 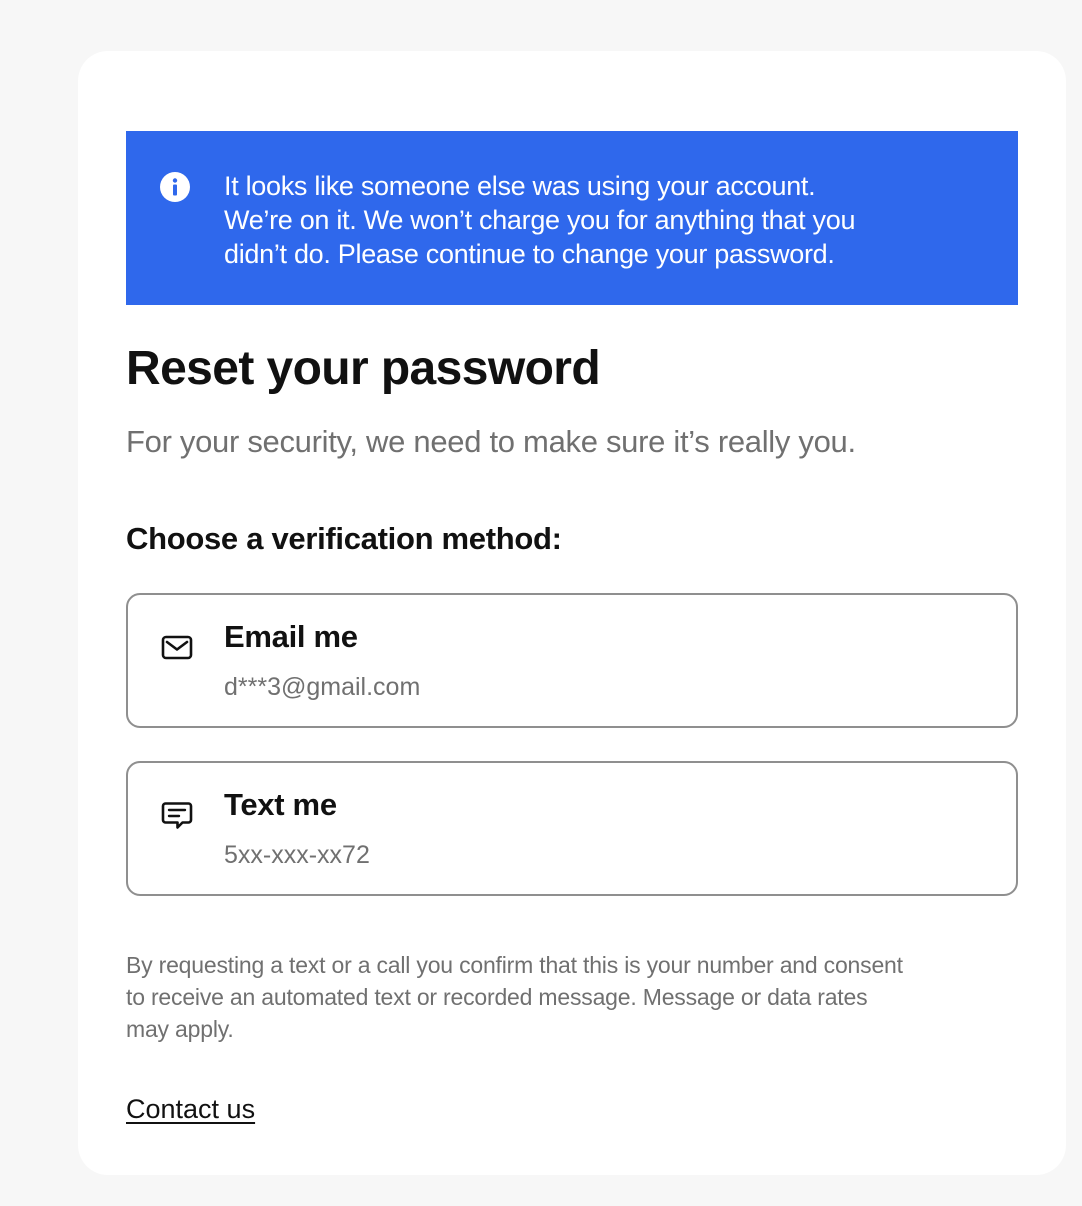 What do you see at coordinates (190, 1109) in the screenshot?
I see `contact-us-link: Contact us` at bounding box center [190, 1109].